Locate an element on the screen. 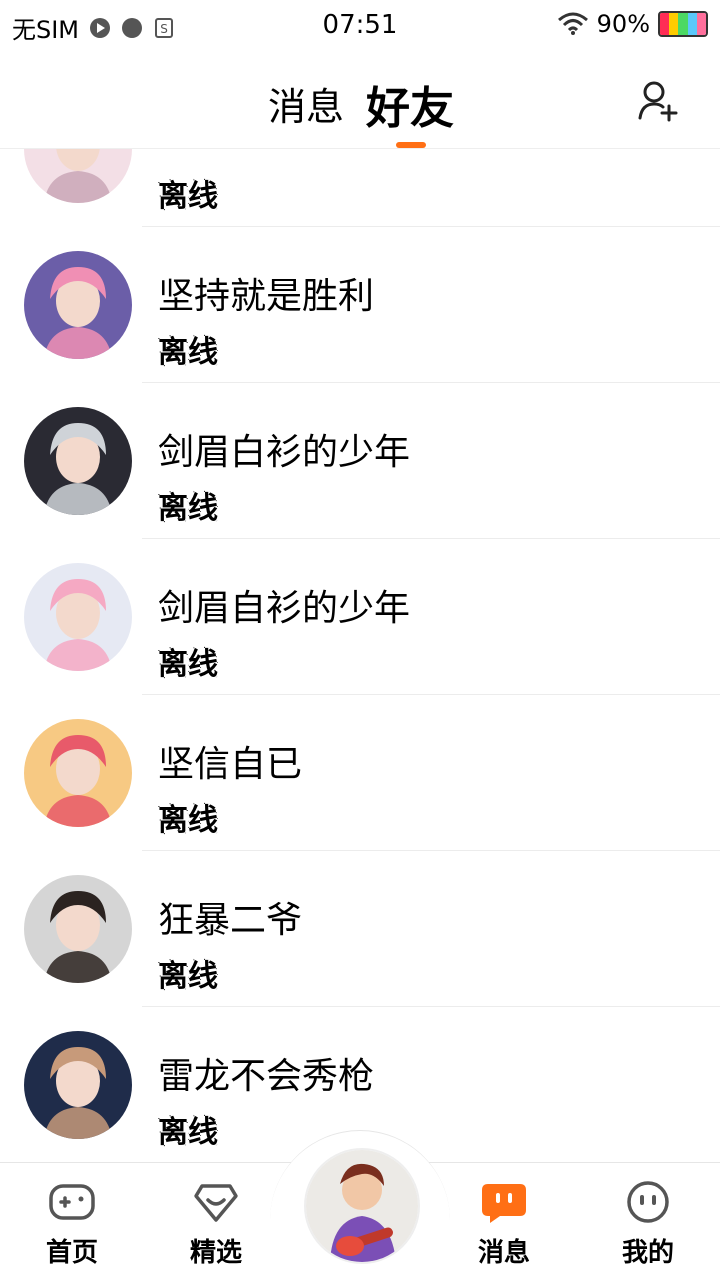 This screenshot has width=720, height=1281. nav-featured-label: 精选 is located at coordinates (215, 1253).